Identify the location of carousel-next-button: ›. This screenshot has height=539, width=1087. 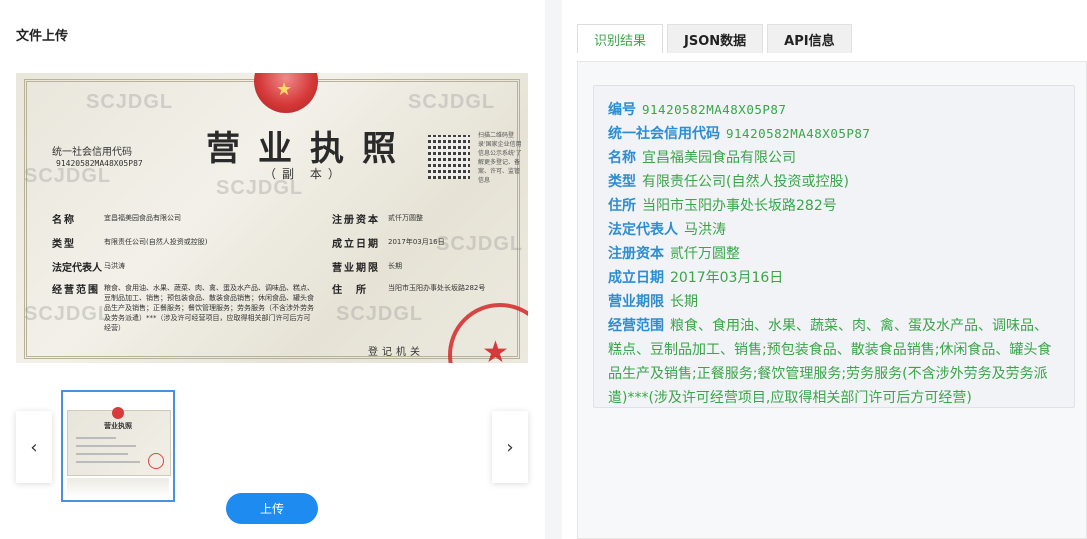
(510, 447).